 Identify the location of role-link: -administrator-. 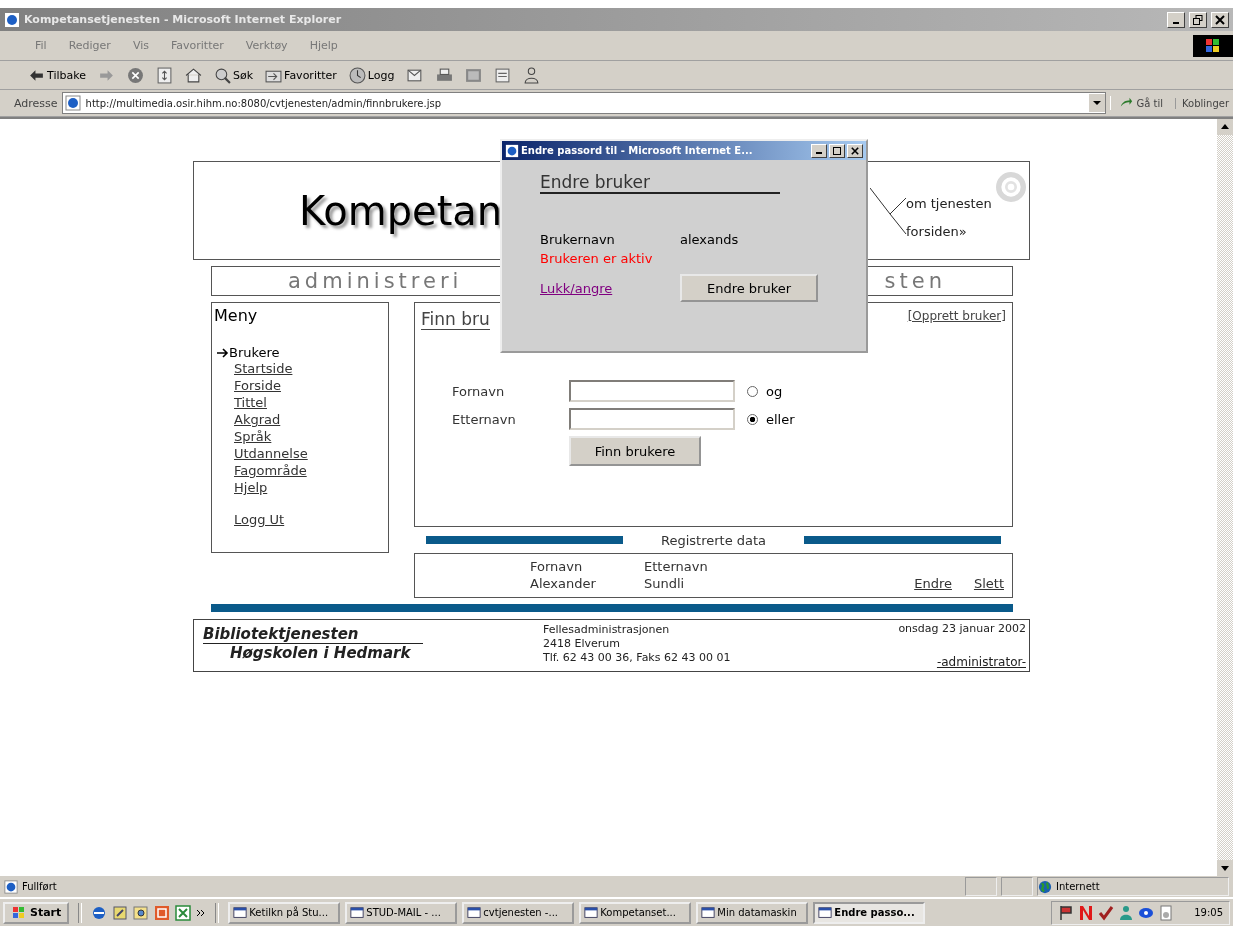
(981, 662).